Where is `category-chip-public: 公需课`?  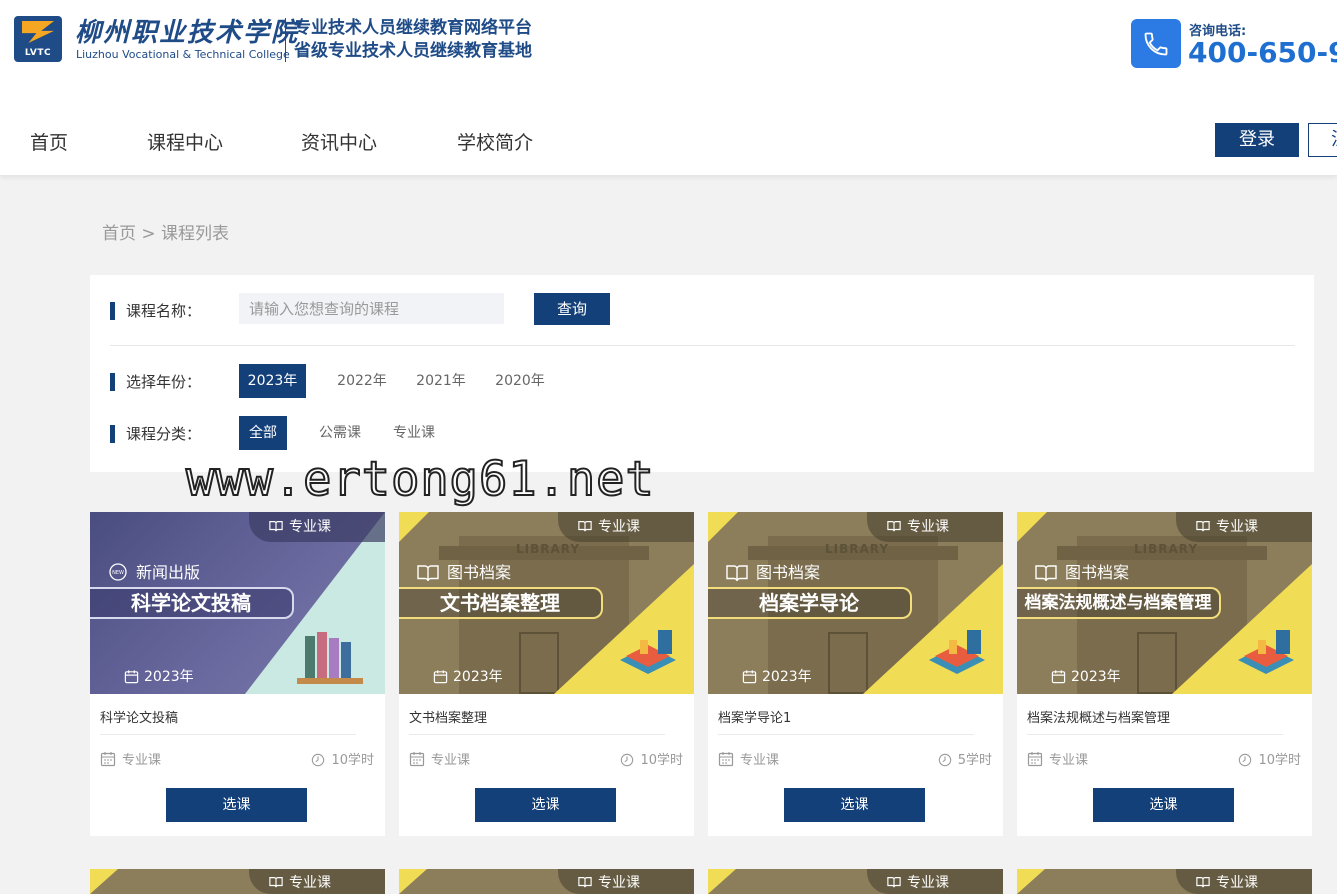
category-chip-public: 公需课 is located at coordinates (340, 433).